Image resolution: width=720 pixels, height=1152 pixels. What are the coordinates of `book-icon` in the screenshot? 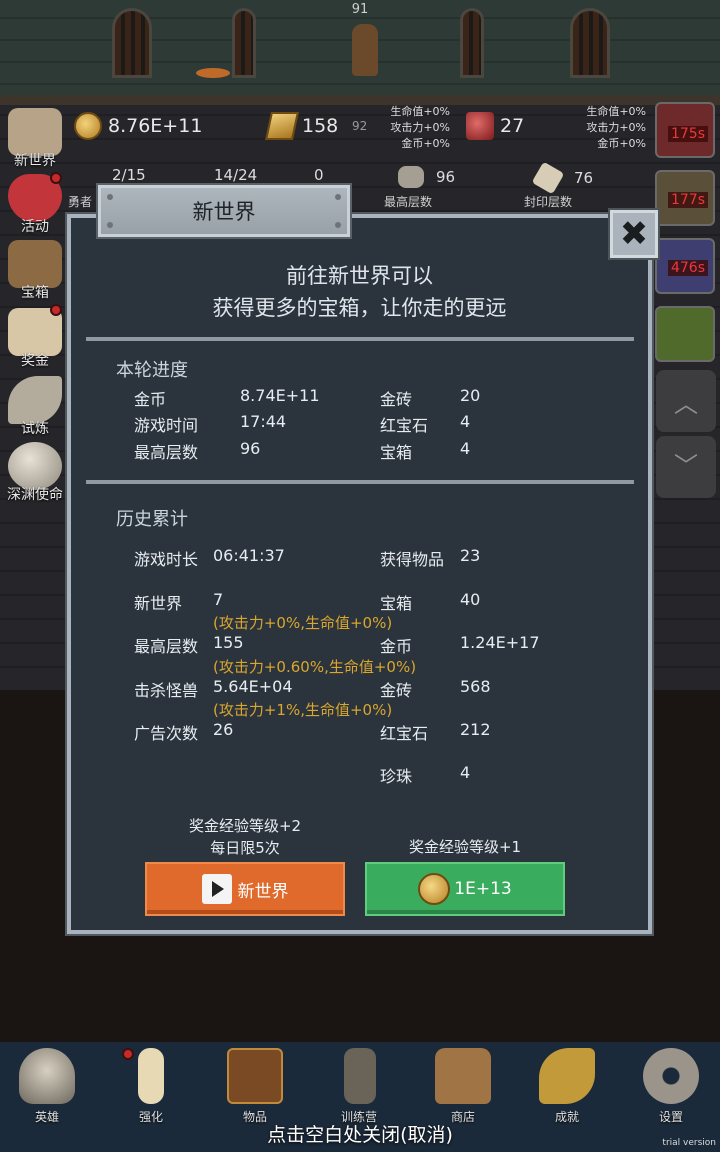 It's located at (255, 1076).